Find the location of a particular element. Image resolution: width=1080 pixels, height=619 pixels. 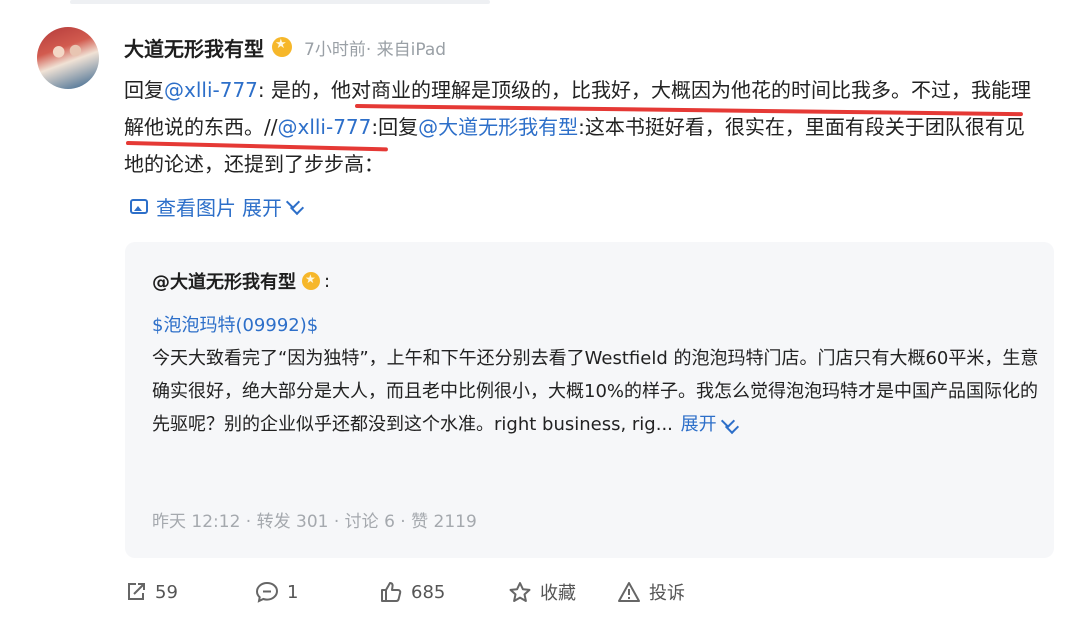

text-segment: : 是的， is located at coordinates (294, 90).